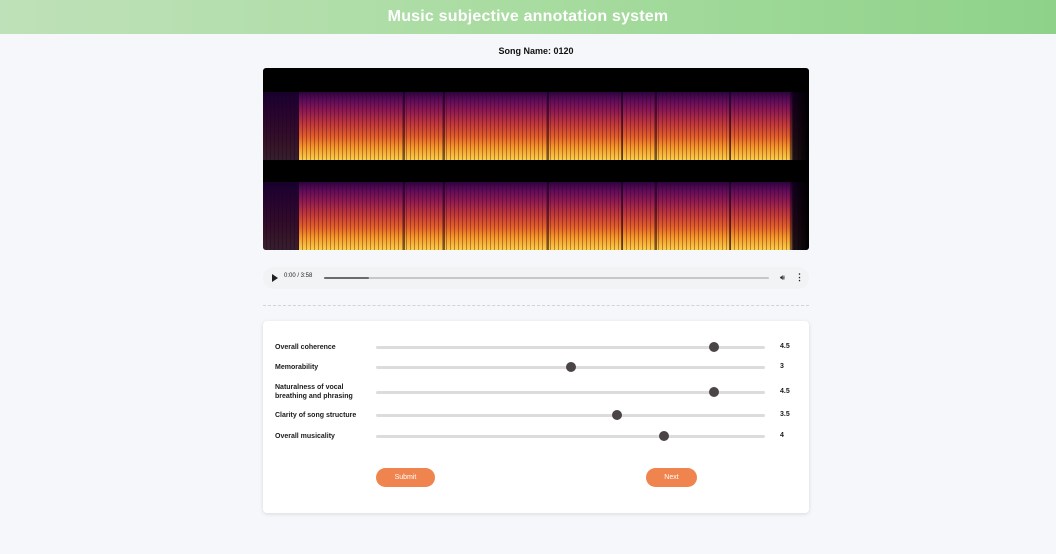 This screenshot has height=554, width=1056. I want to click on rating-slider-naturalness, so click(570, 392).